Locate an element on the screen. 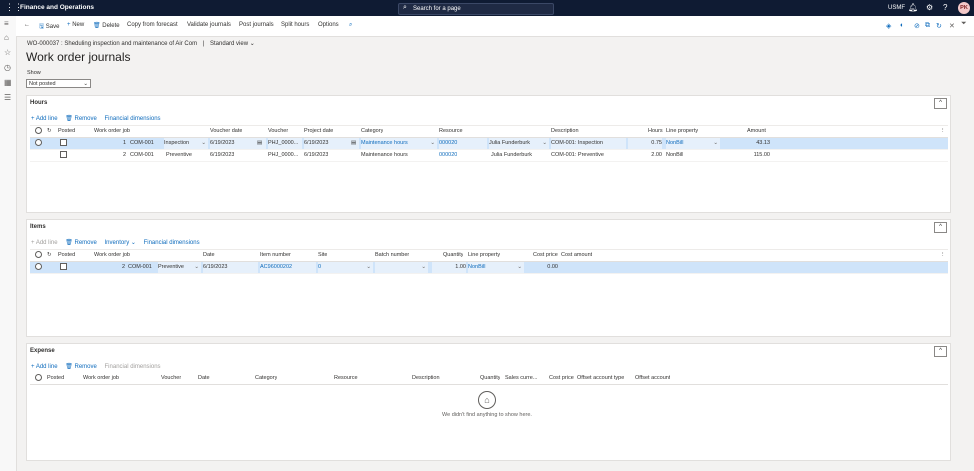  validate-journals-button: Validate journals is located at coordinates (209, 25).